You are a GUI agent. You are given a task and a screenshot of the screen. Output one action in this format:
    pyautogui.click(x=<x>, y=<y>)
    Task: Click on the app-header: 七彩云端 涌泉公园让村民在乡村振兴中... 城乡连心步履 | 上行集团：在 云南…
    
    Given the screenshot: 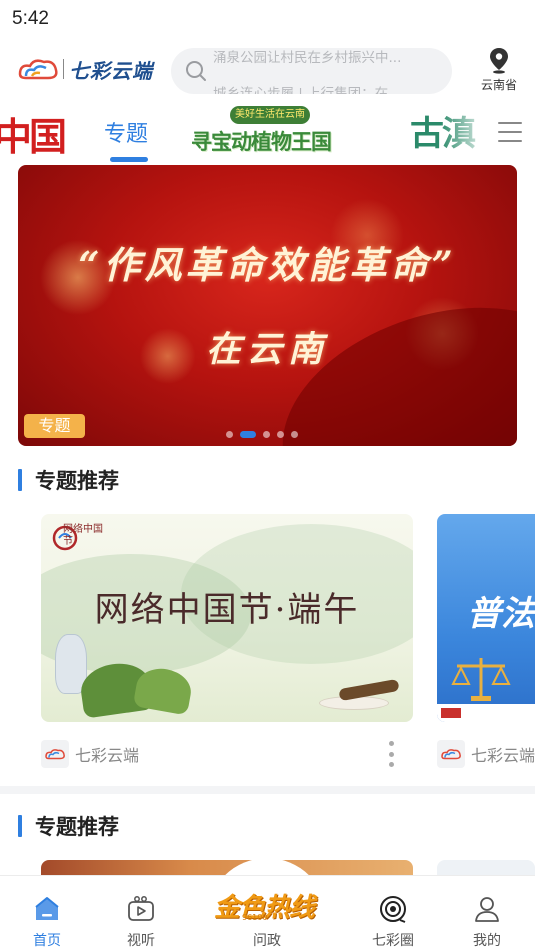 What is the action you would take?
    pyautogui.click(x=267, y=71)
    